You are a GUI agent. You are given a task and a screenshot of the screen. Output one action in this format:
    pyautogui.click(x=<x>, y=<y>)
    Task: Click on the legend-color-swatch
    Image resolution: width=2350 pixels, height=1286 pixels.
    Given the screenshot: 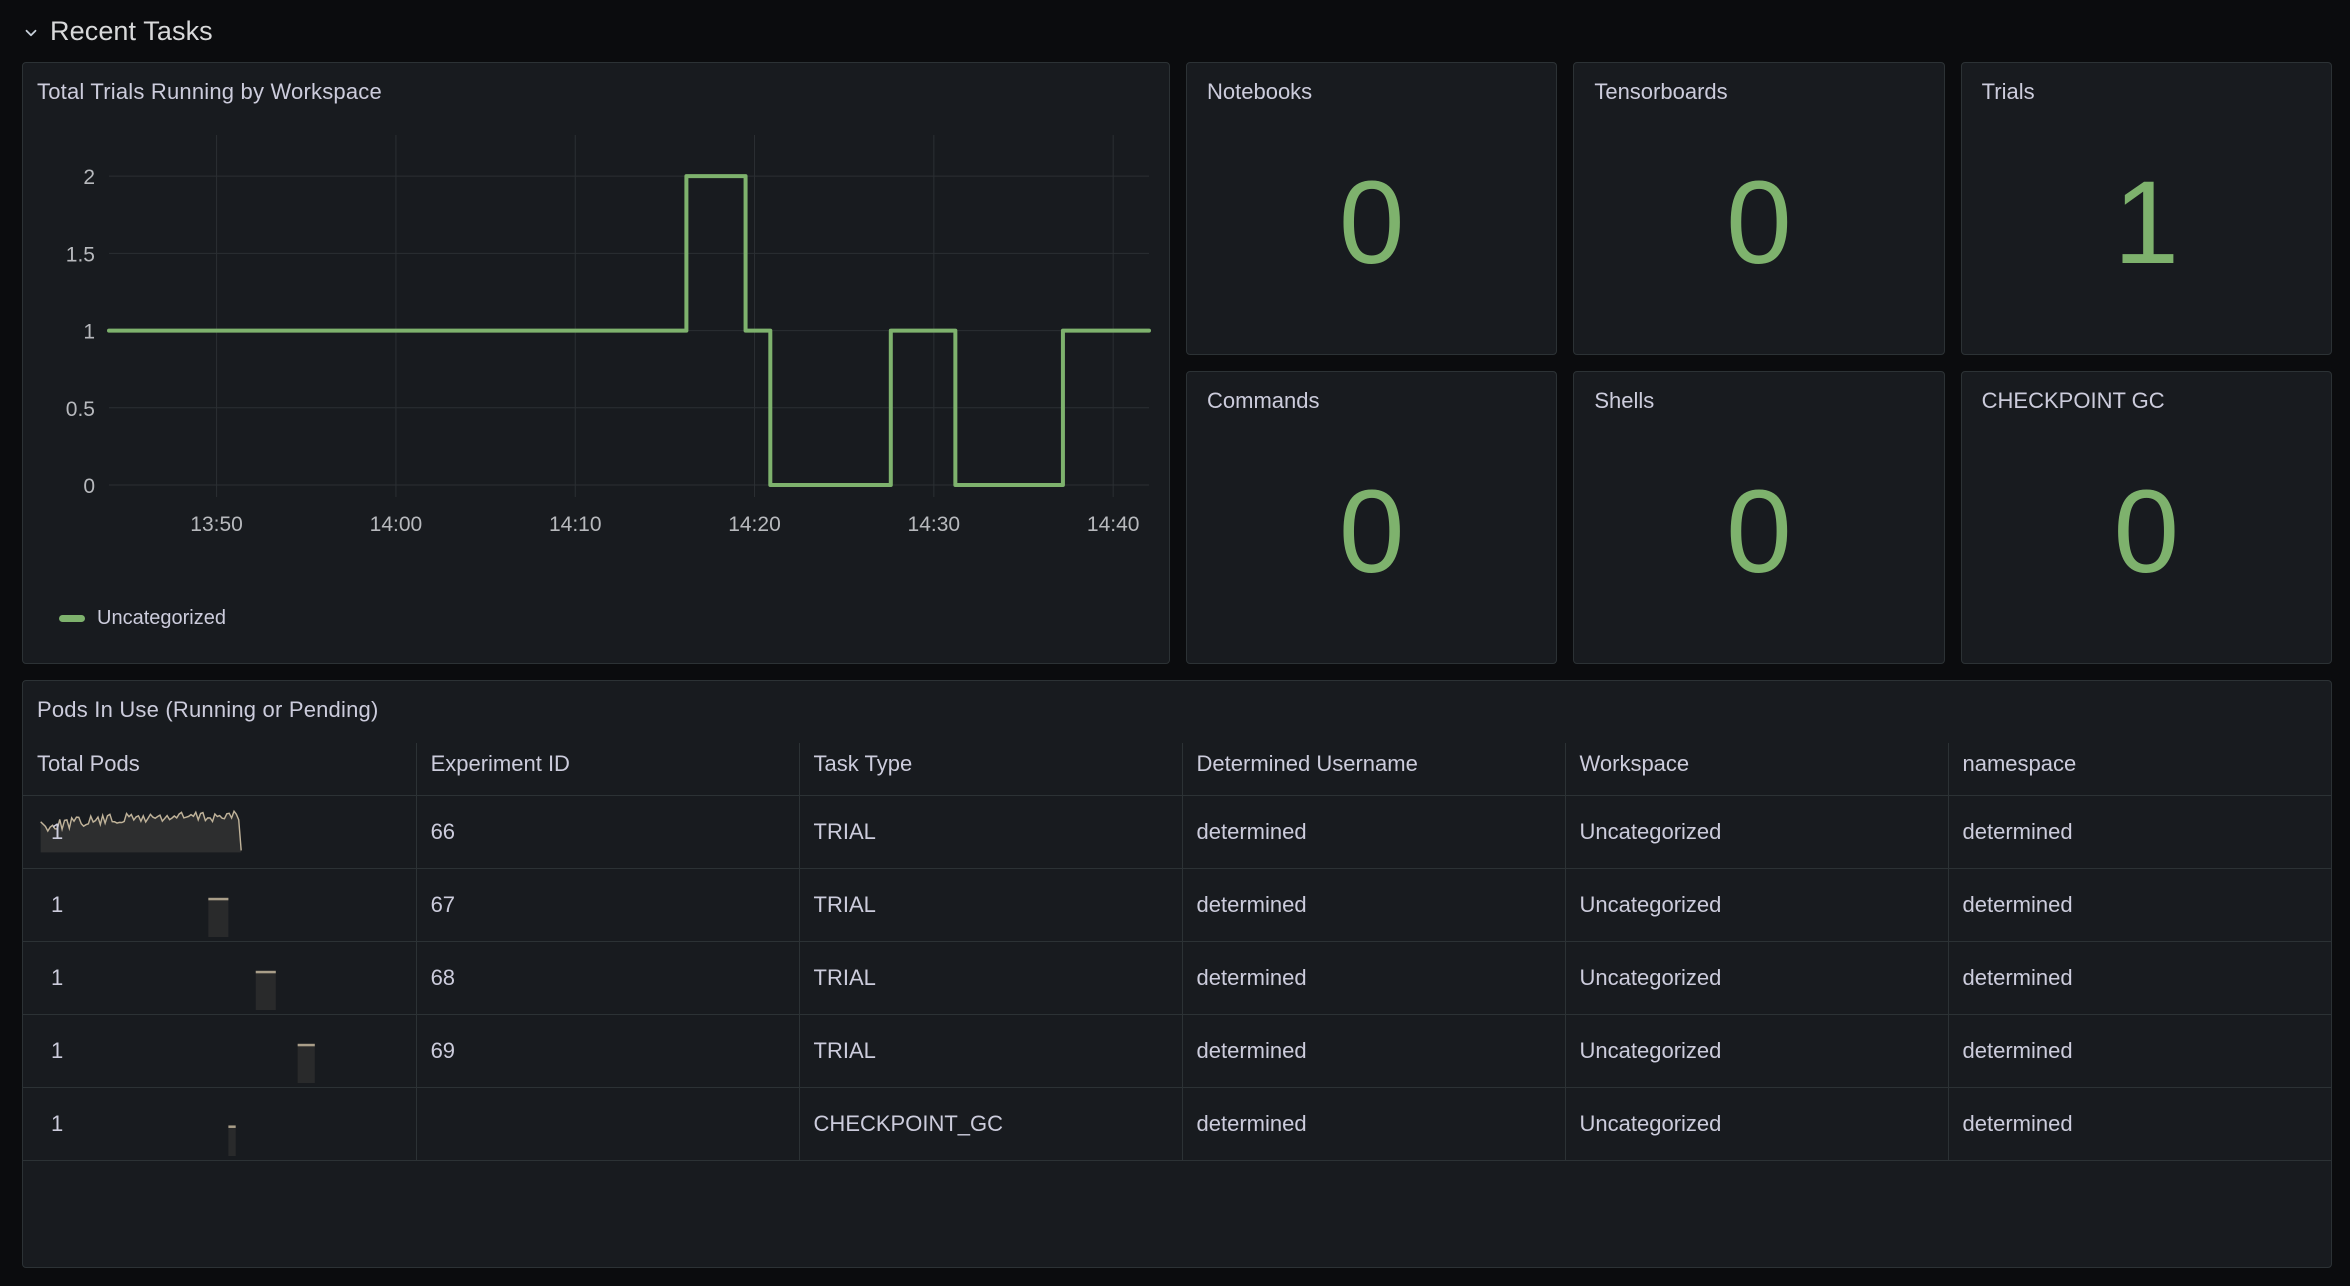 What is the action you would take?
    pyautogui.click(x=72, y=618)
    